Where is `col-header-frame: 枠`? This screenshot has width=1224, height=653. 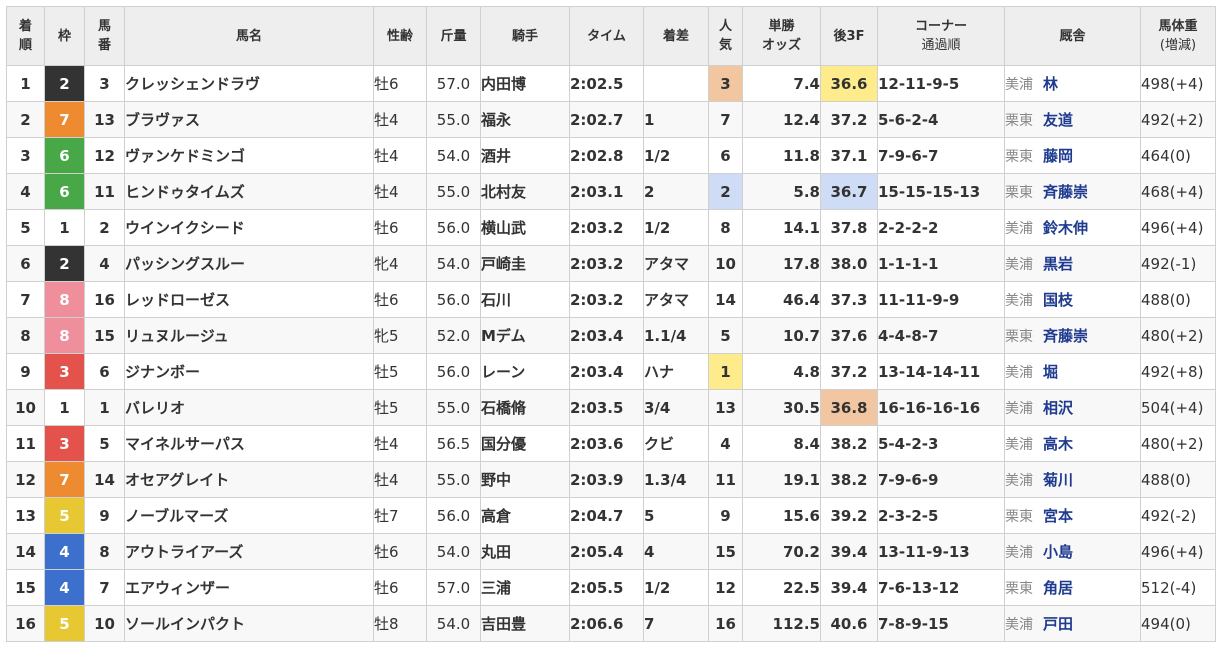
col-header-frame: 枠 is located at coordinates (64, 36).